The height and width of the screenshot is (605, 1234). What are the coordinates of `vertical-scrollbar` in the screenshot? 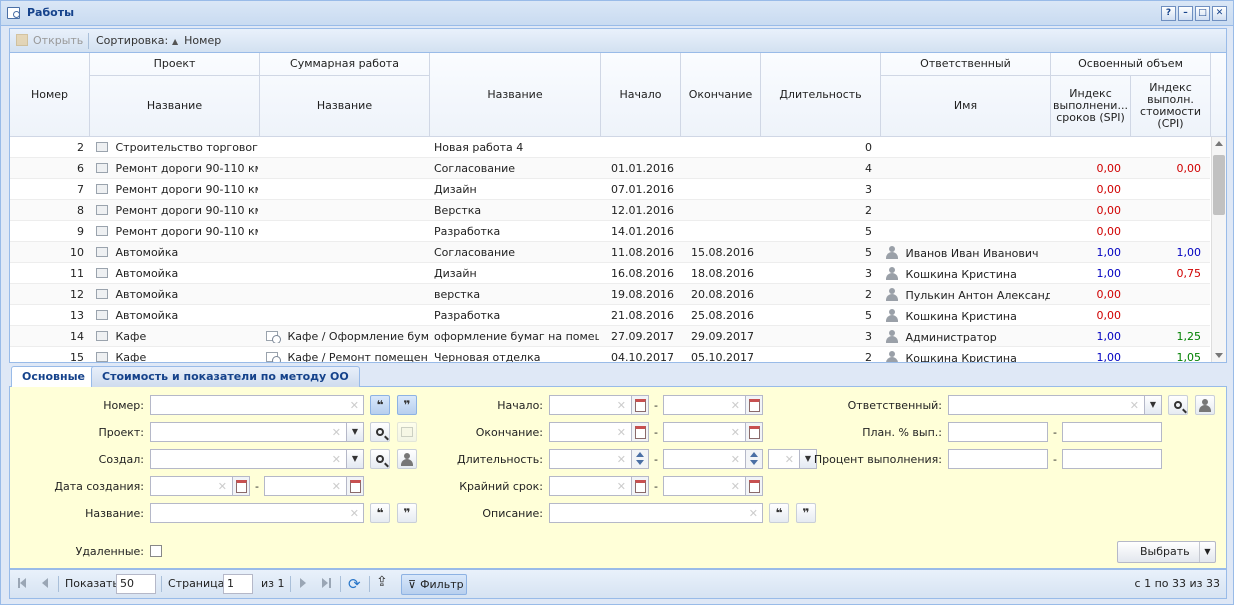 It's located at (1218, 249).